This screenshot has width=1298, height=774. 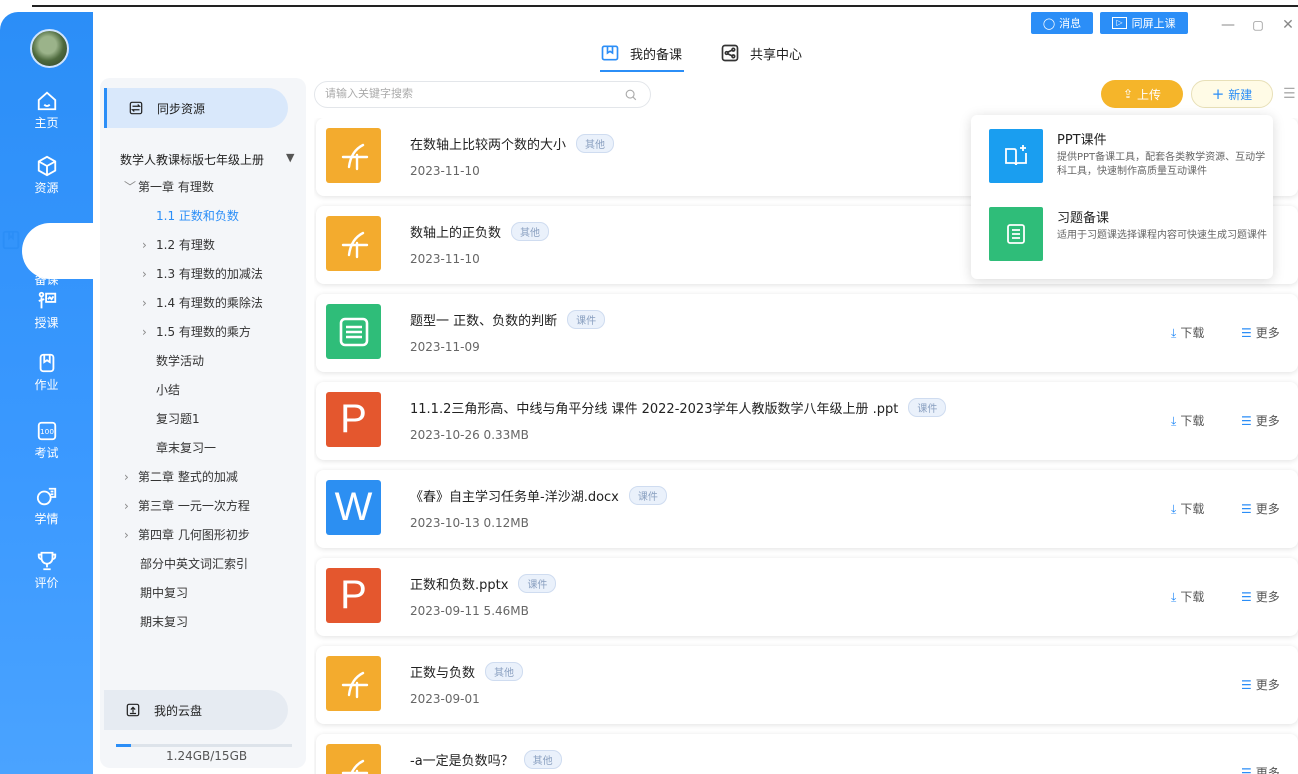 I want to click on tree-item: › 1.2 有理数, so click(x=178, y=244).